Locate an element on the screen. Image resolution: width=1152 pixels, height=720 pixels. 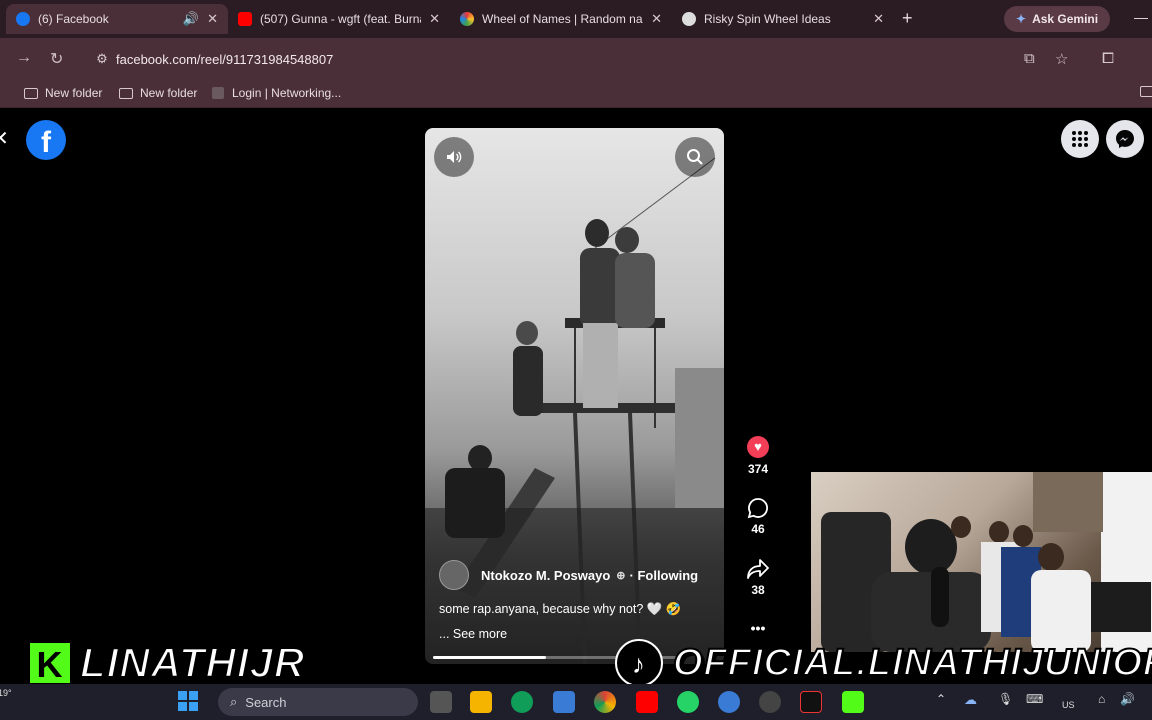
tab-title: Wheel of Names | Random nam is located at coordinates (563, 19).